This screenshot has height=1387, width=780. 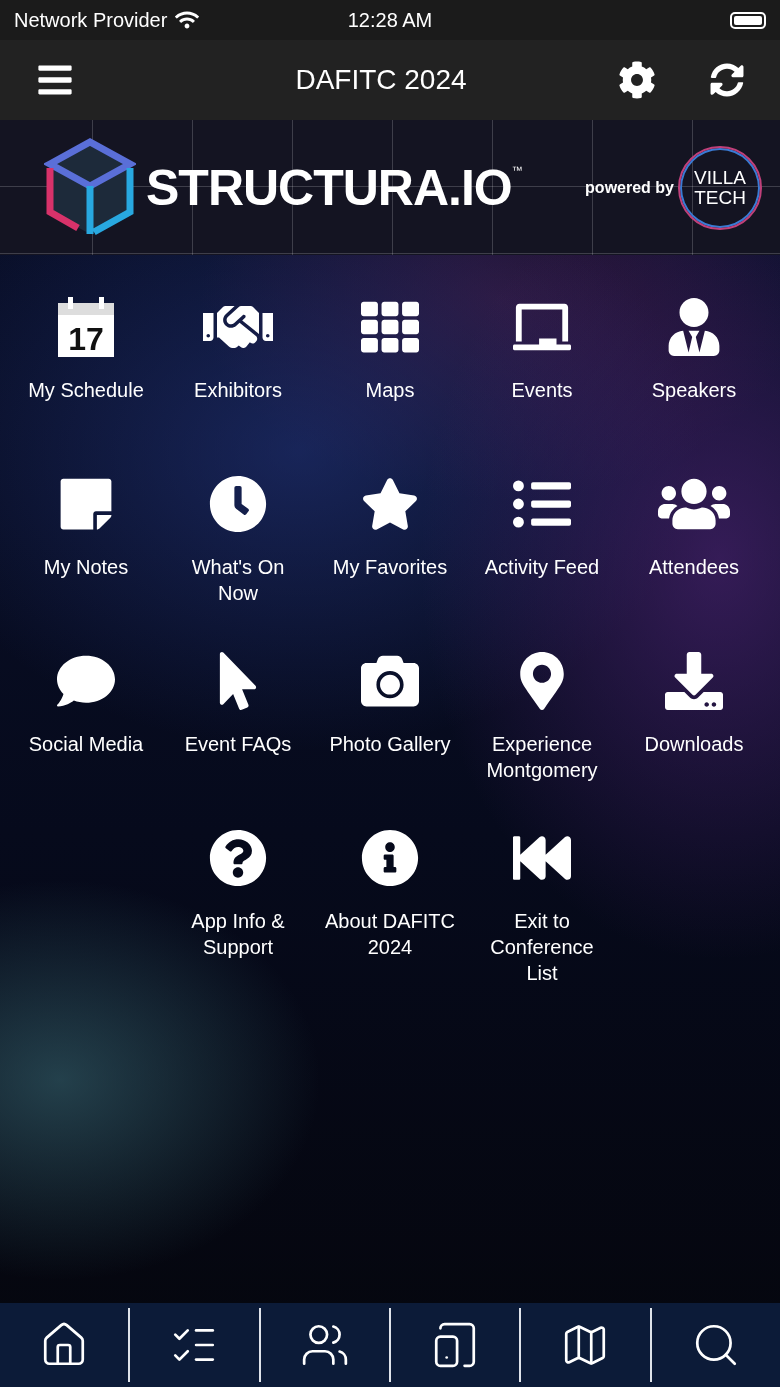 I want to click on menu-tile: About DAFITC 2024, so click(x=390, y=912).